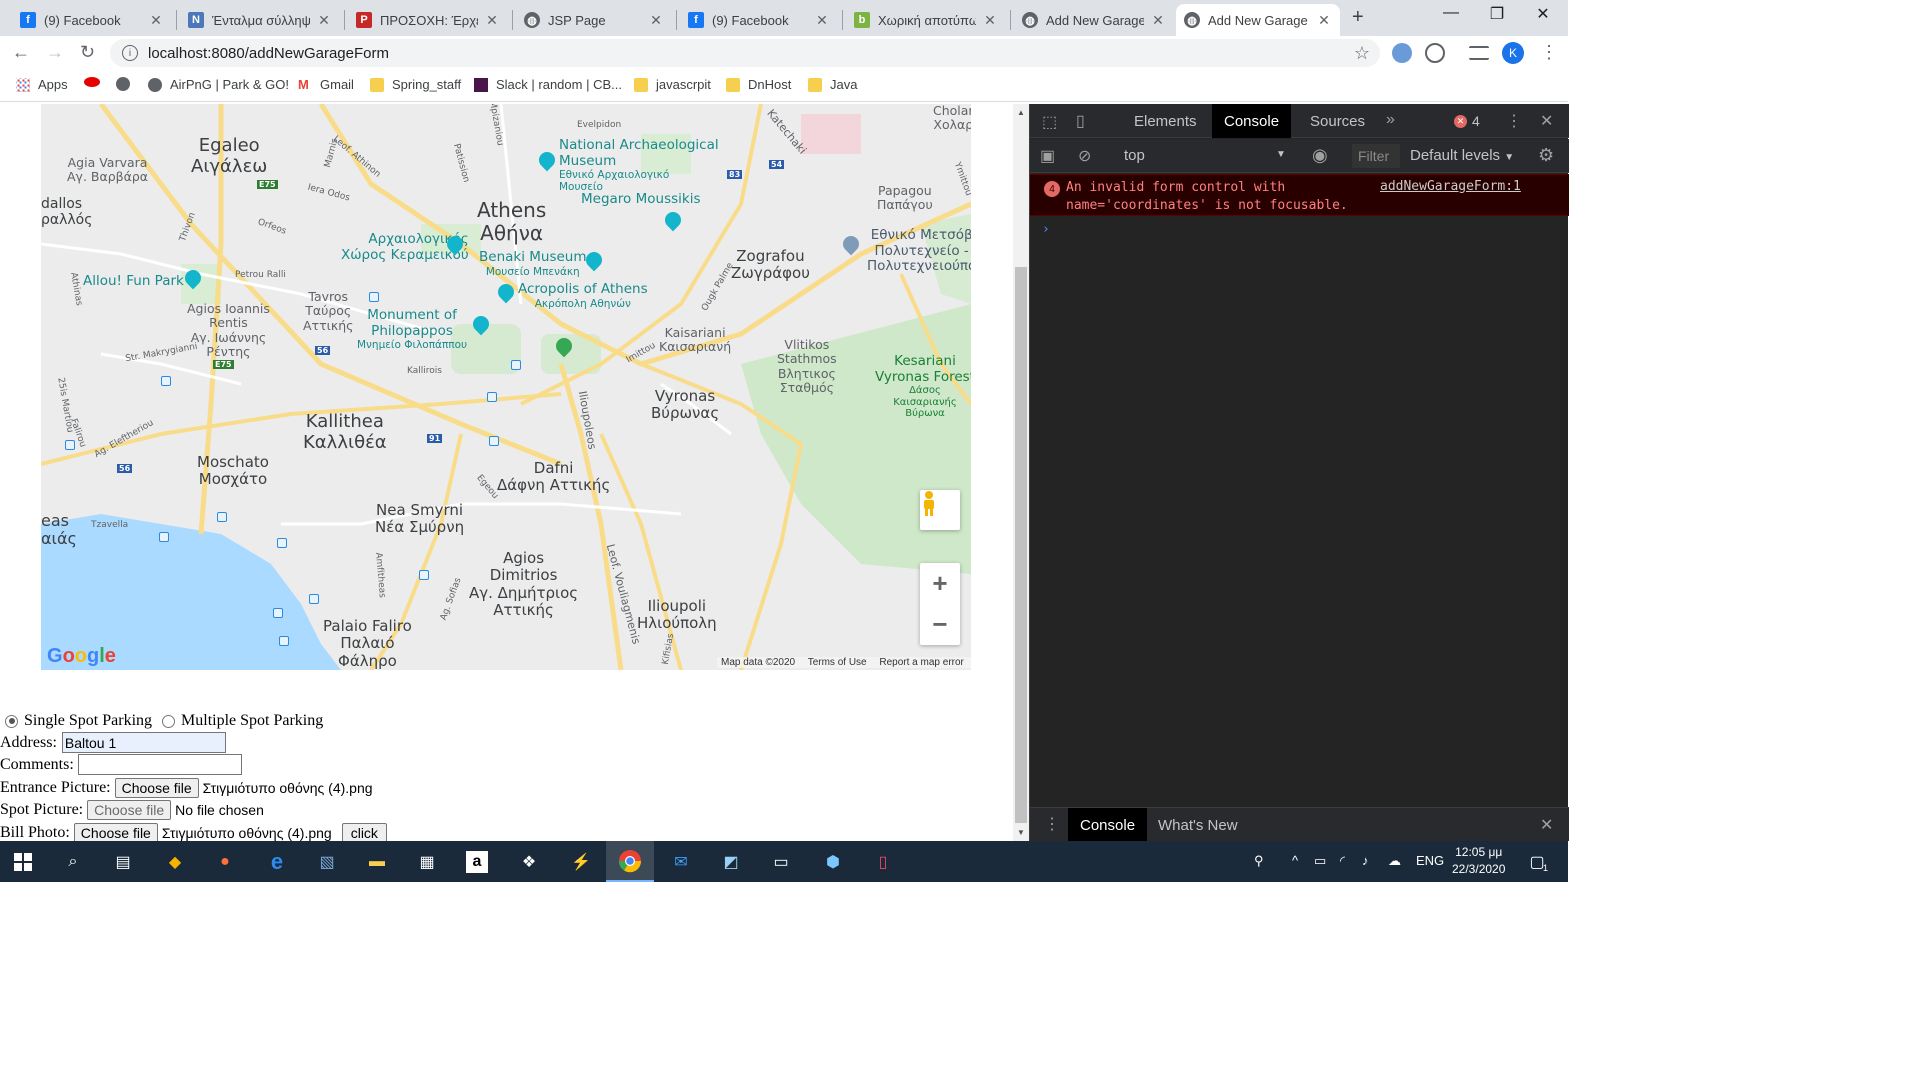  What do you see at coordinates (940, 583) in the screenshot?
I see `zoom-in-button: +` at bounding box center [940, 583].